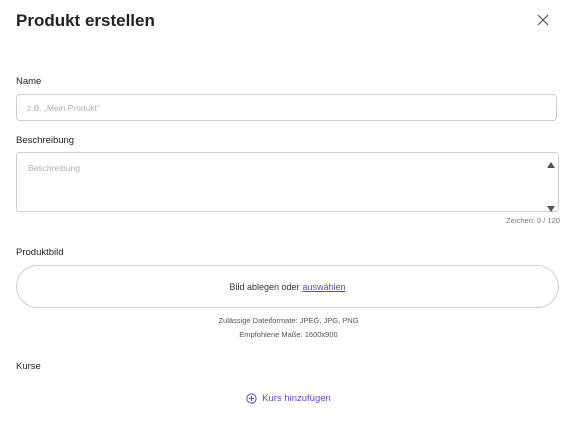  Describe the element at coordinates (296, 398) in the screenshot. I see `add-course-label: Kurs hinzufügen` at that location.